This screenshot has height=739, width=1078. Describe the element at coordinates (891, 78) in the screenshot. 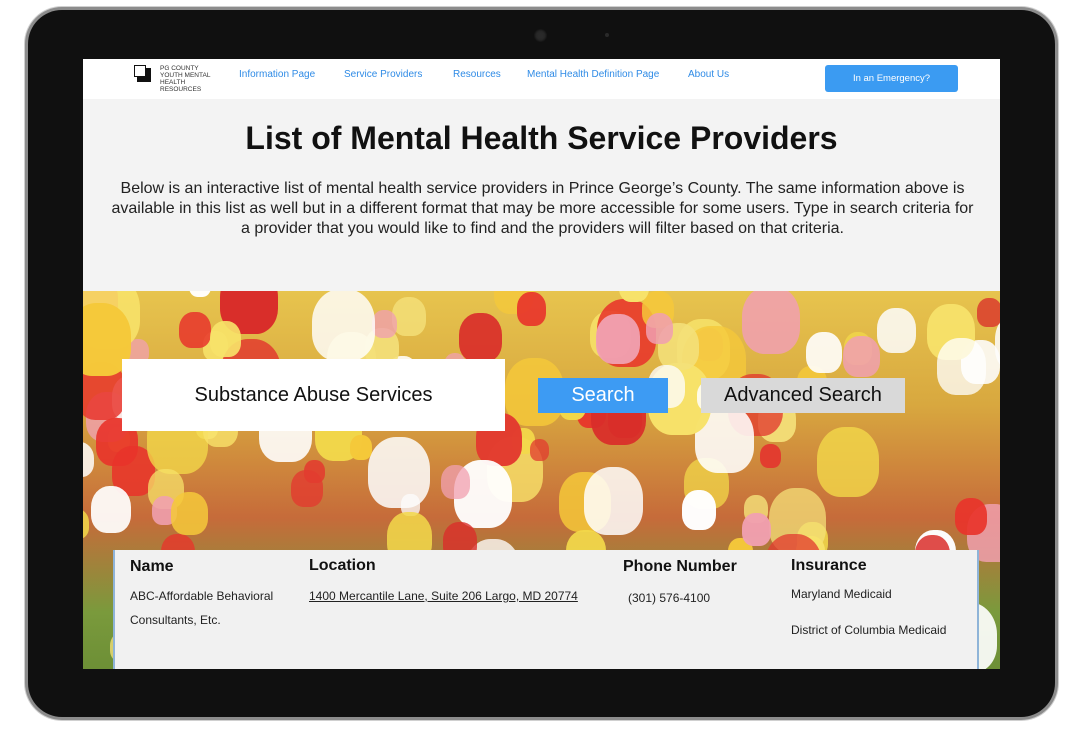

I see `emergency-button: In an Emergency?` at that location.